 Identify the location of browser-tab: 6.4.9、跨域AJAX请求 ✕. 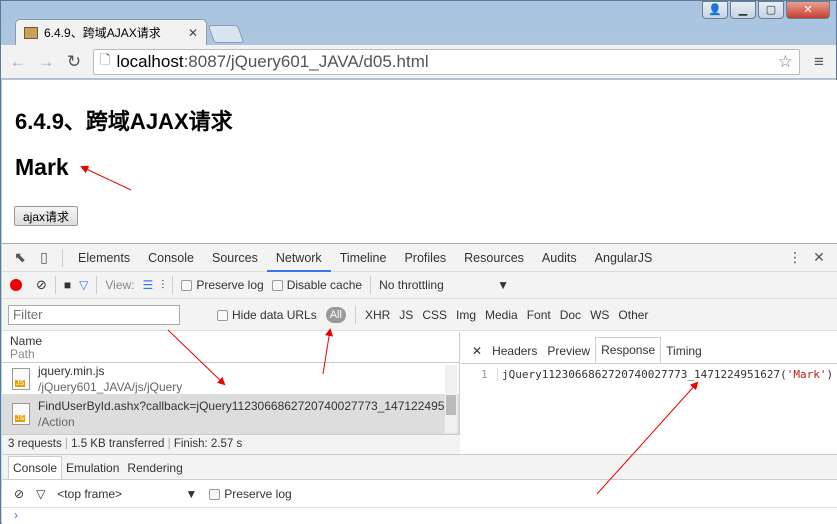
(111, 32).